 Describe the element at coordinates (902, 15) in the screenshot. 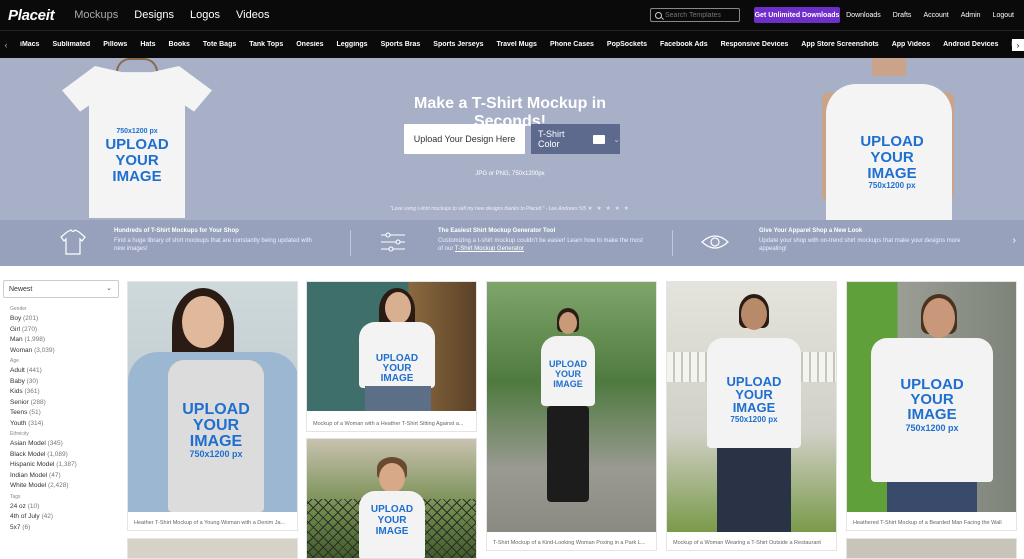

I see `nav-drafts: Drafts` at that location.